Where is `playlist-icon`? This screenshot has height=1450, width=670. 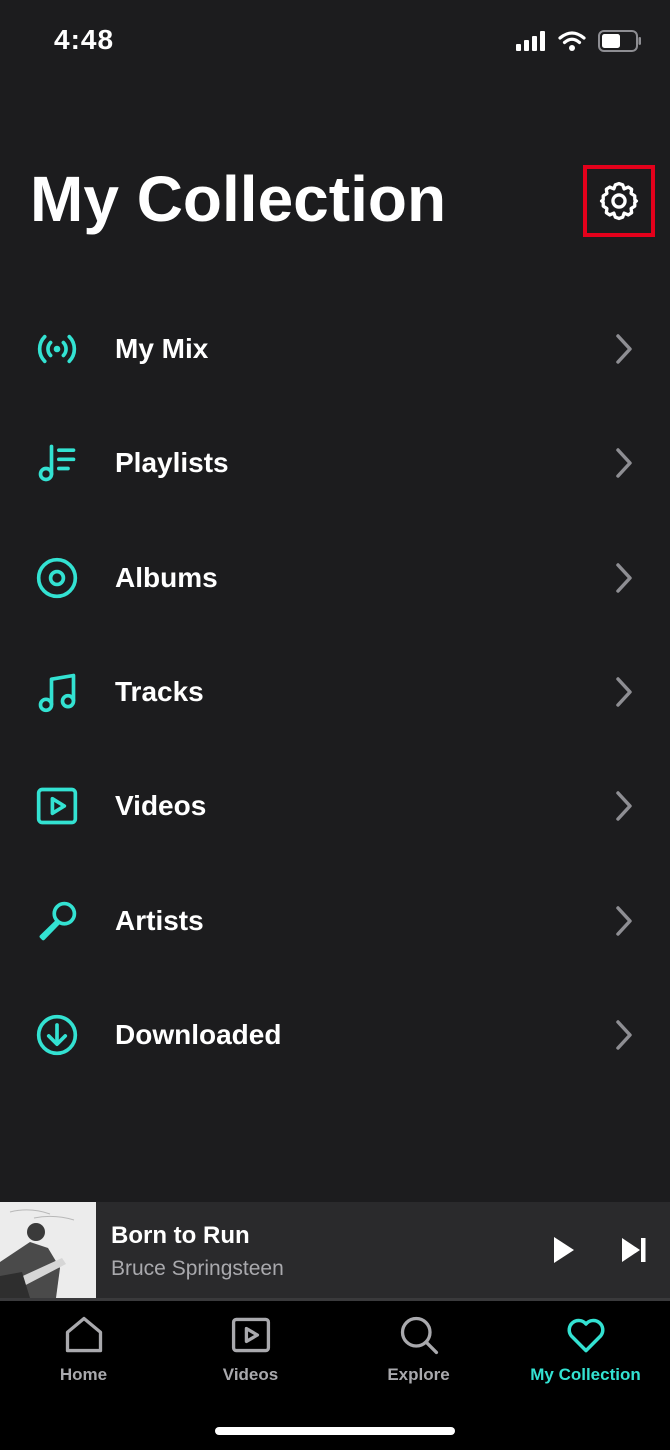 playlist-icon is located at coordinates (57, 463).